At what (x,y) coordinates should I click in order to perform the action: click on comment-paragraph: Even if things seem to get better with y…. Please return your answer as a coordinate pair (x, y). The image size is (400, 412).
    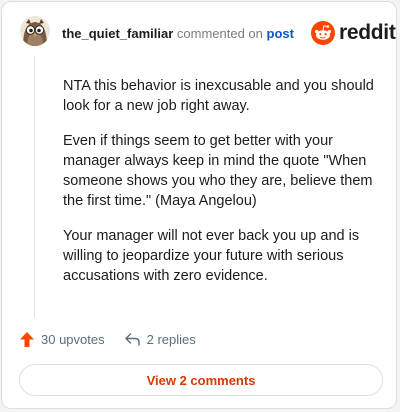
    Looking at the image, I should click on (218, 171).